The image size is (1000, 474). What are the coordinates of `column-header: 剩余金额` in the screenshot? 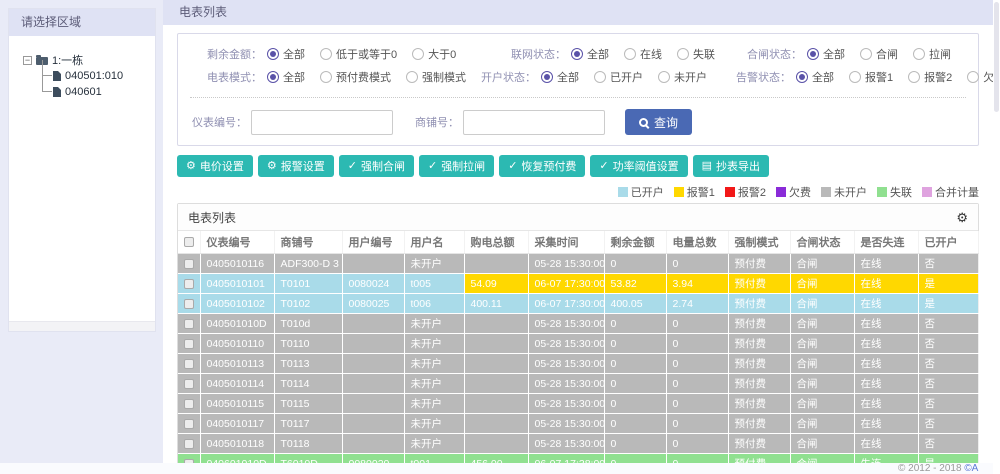 It's located at (635, 242).